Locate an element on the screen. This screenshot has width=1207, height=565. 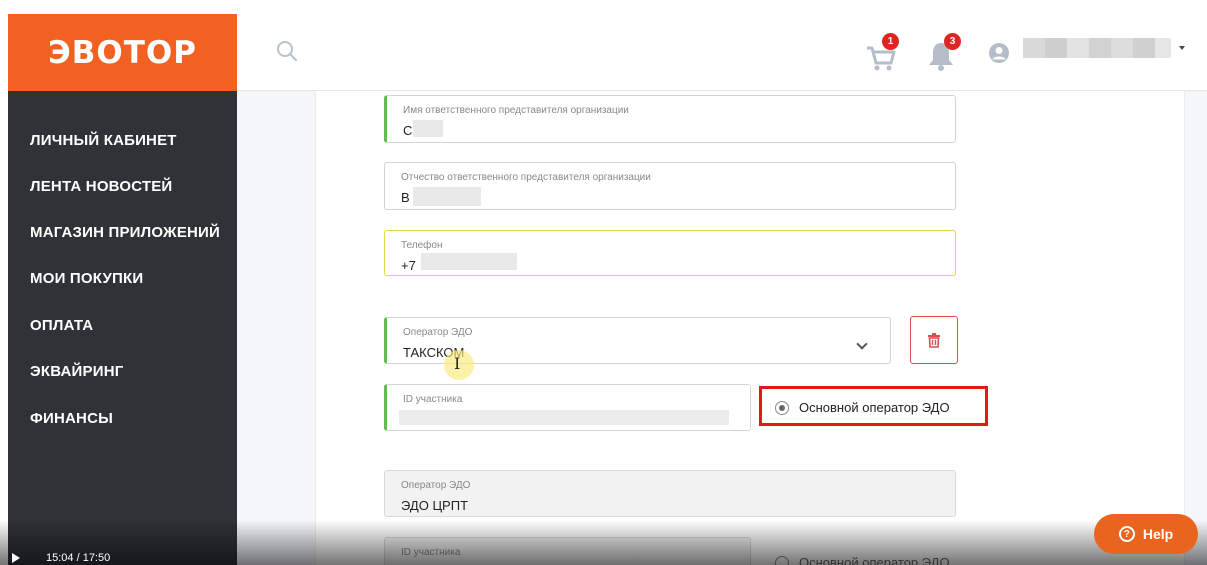
edo-operator-label-1: Оператор ЭДО is located at coordinates (438, 332).